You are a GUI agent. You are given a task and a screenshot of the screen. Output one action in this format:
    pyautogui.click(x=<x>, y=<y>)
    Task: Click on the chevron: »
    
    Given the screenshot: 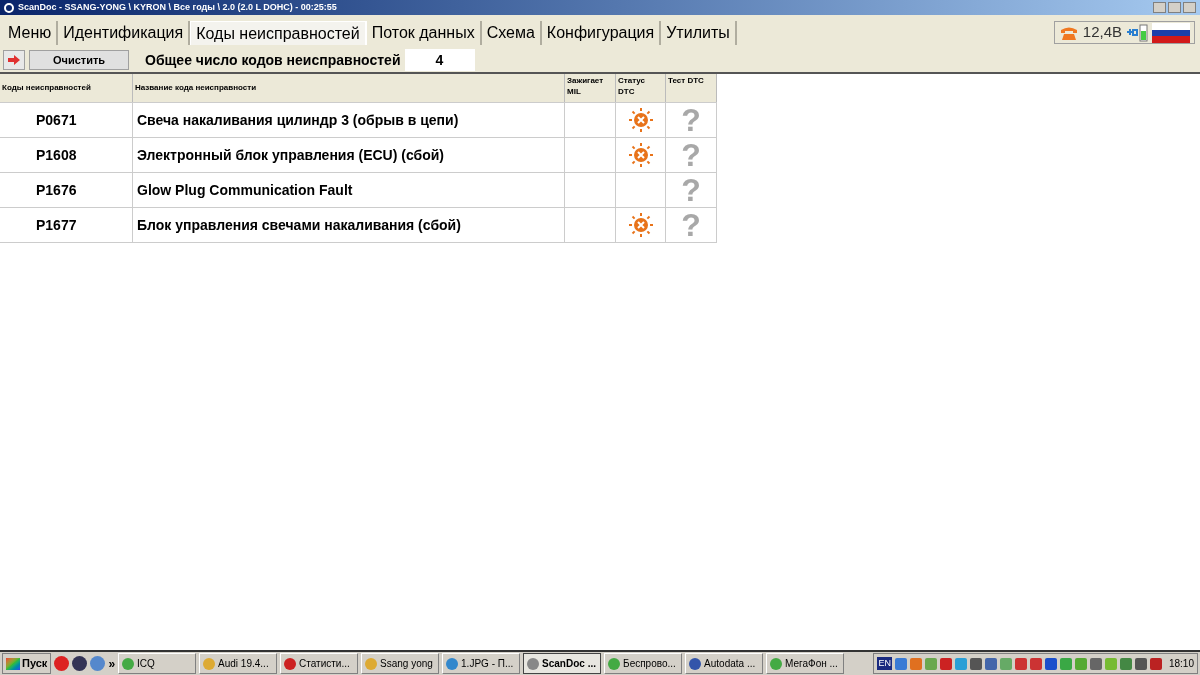 What is the action you would take?
    pyautogui.click(x=112, y=663)
    